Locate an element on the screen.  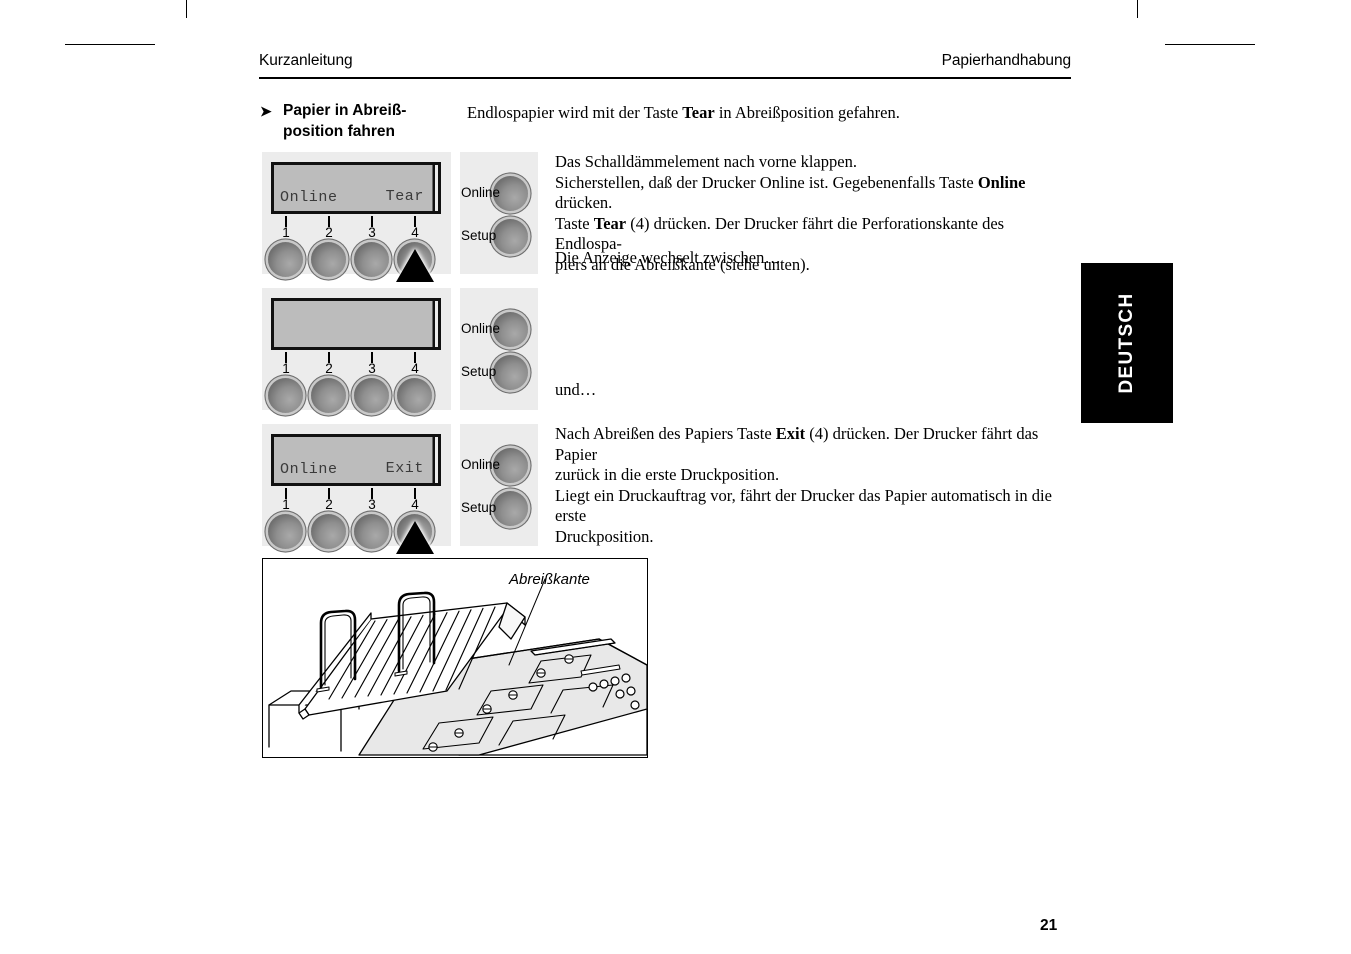
lcd-line-1-right: Trak1 is located at coordinates (400, 210).